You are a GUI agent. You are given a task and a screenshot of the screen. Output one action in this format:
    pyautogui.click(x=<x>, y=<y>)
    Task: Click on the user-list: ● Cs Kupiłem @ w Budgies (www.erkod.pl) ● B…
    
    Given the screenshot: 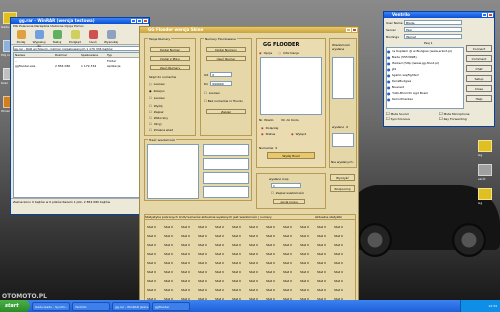 What is the action you would take?
    pyautogui.click(x=425, y=78)
    